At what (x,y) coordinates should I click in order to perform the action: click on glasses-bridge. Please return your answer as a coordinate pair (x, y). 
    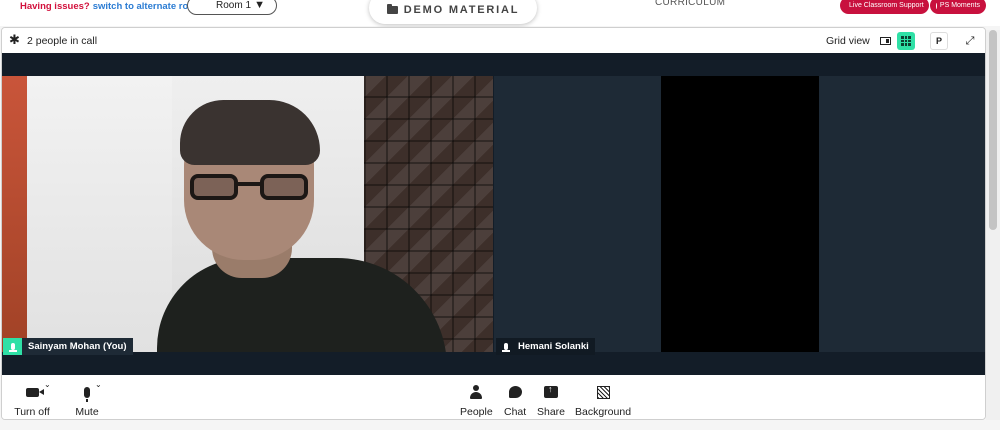
    Looking at the image, I should click on (249, 184).